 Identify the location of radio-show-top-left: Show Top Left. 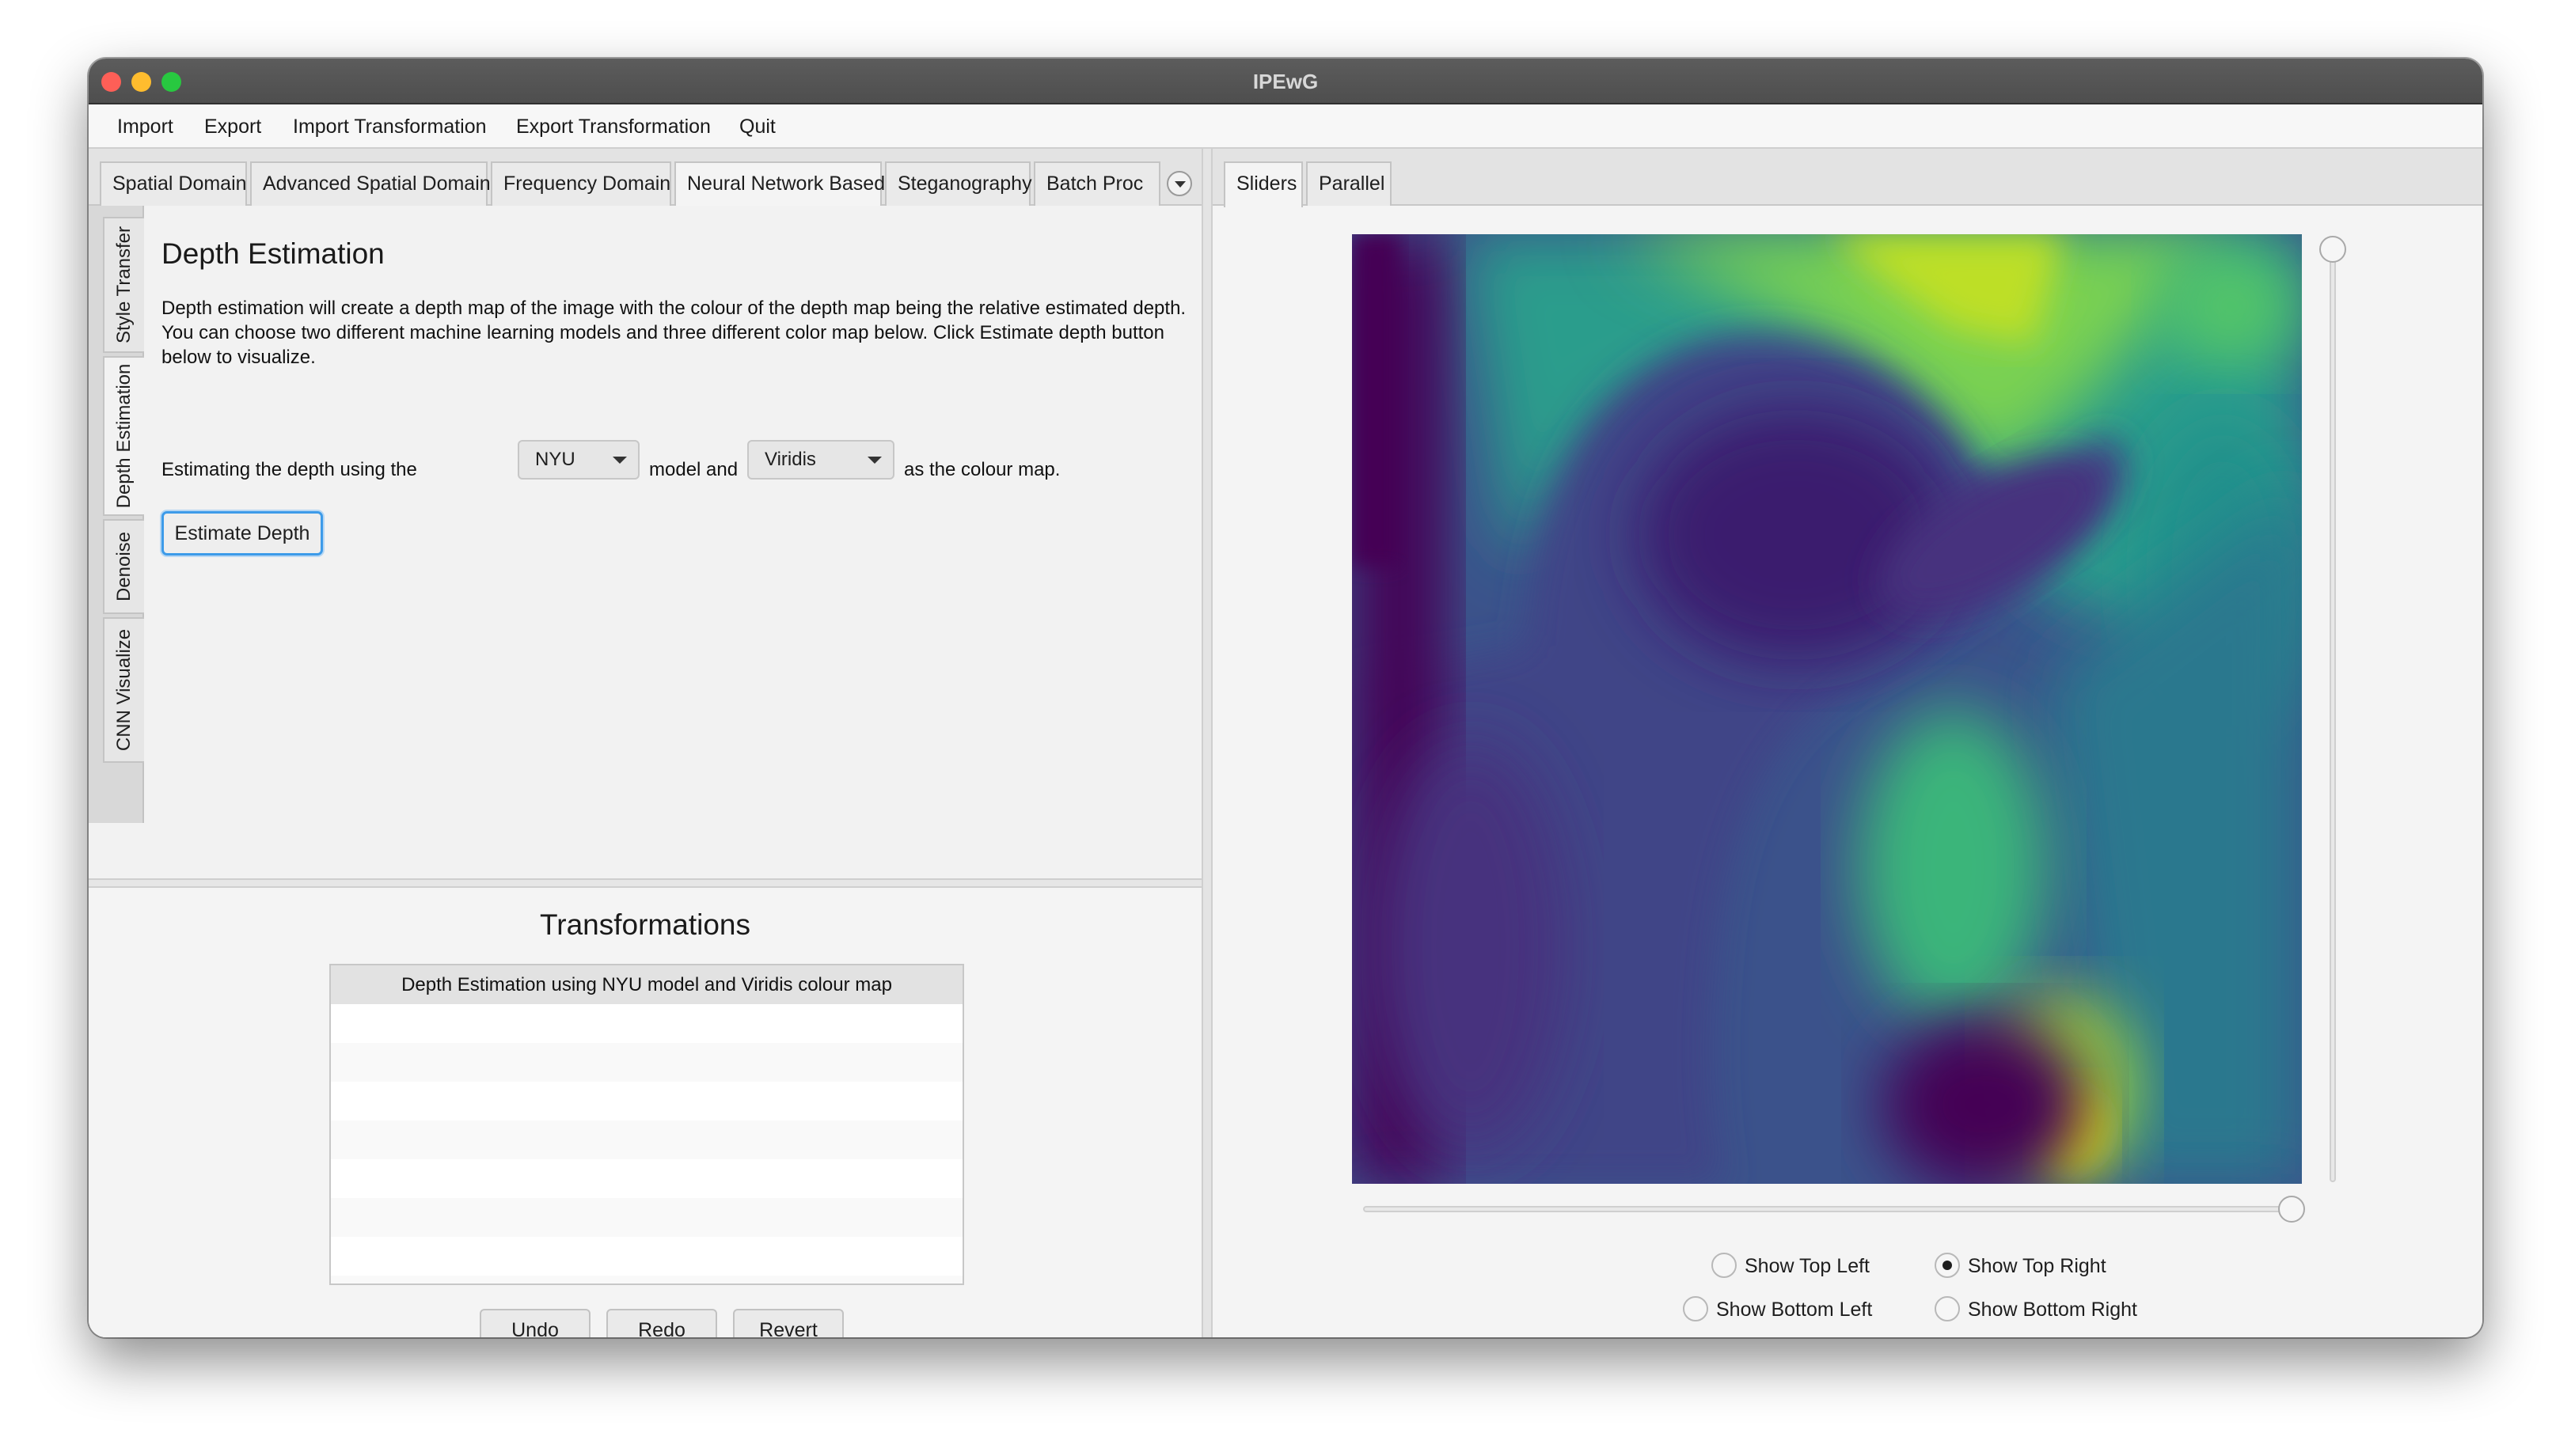
(1790, 1267).